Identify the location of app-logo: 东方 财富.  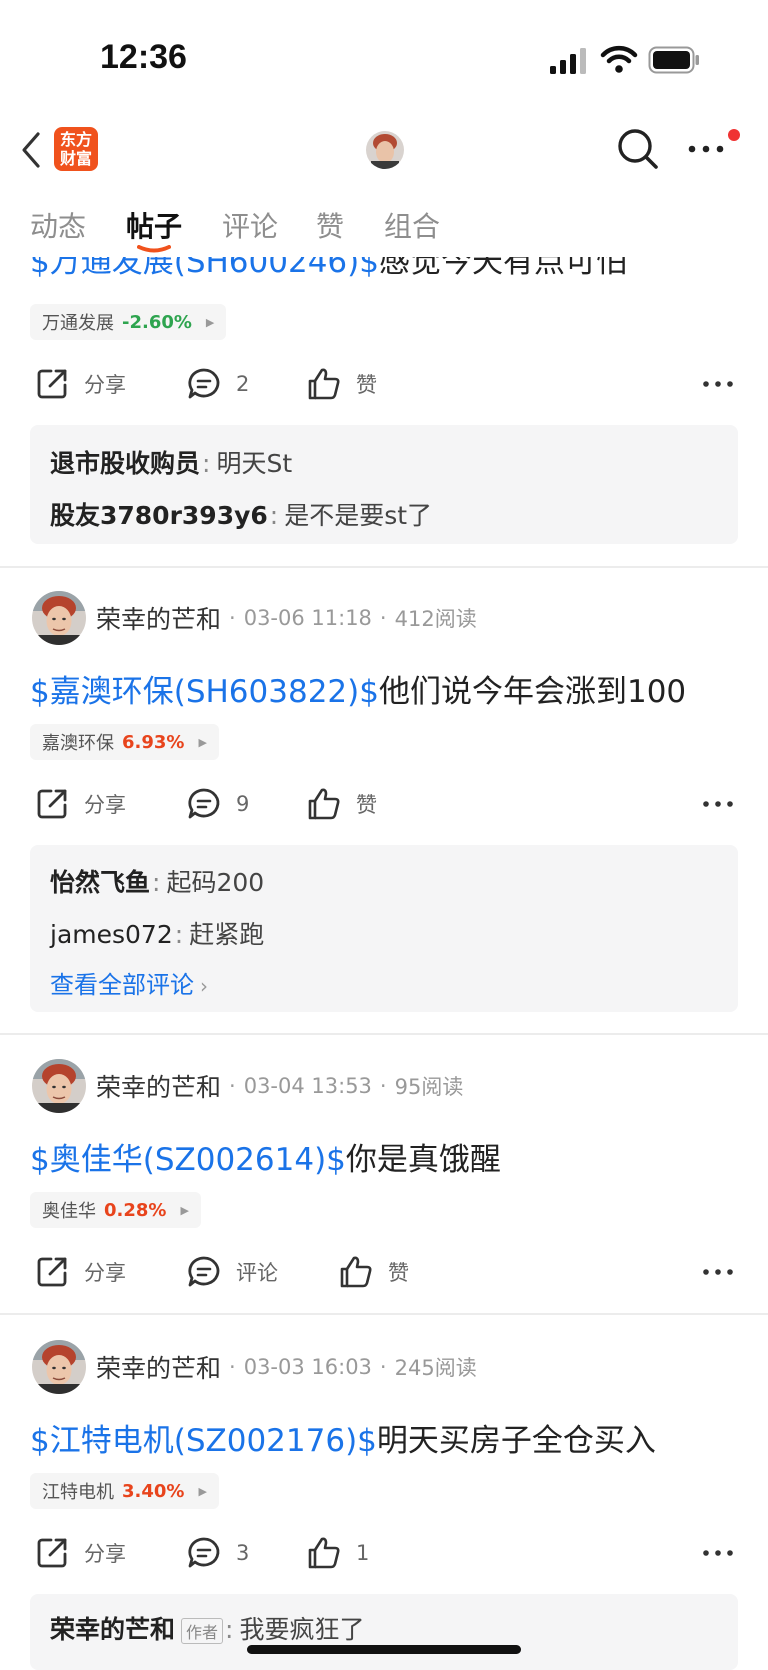
(76, 149).